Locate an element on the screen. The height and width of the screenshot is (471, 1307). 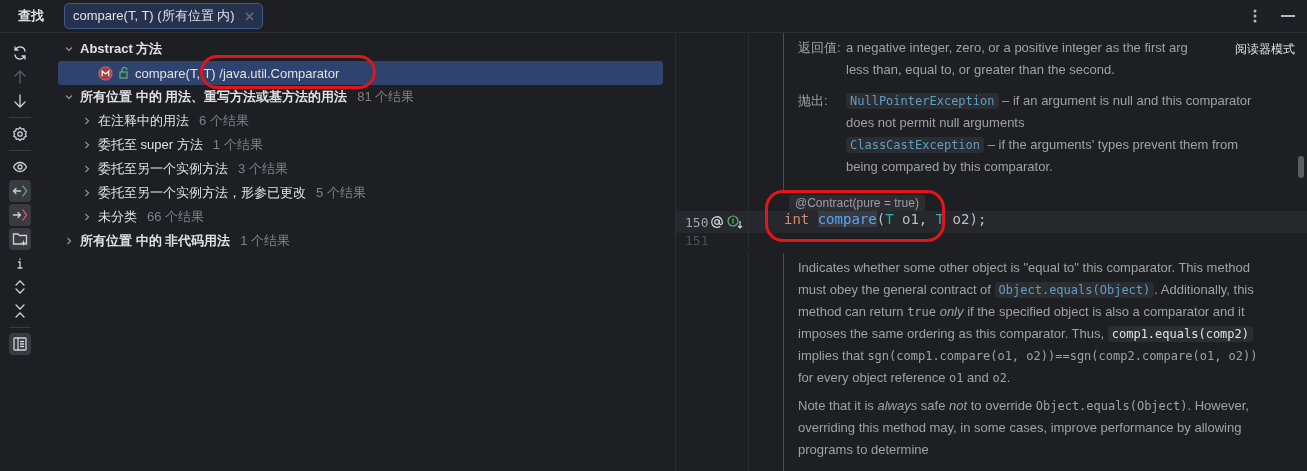
tree-item: compare(T, T) /java.util.Comparator is located at coordinates (360, 73).